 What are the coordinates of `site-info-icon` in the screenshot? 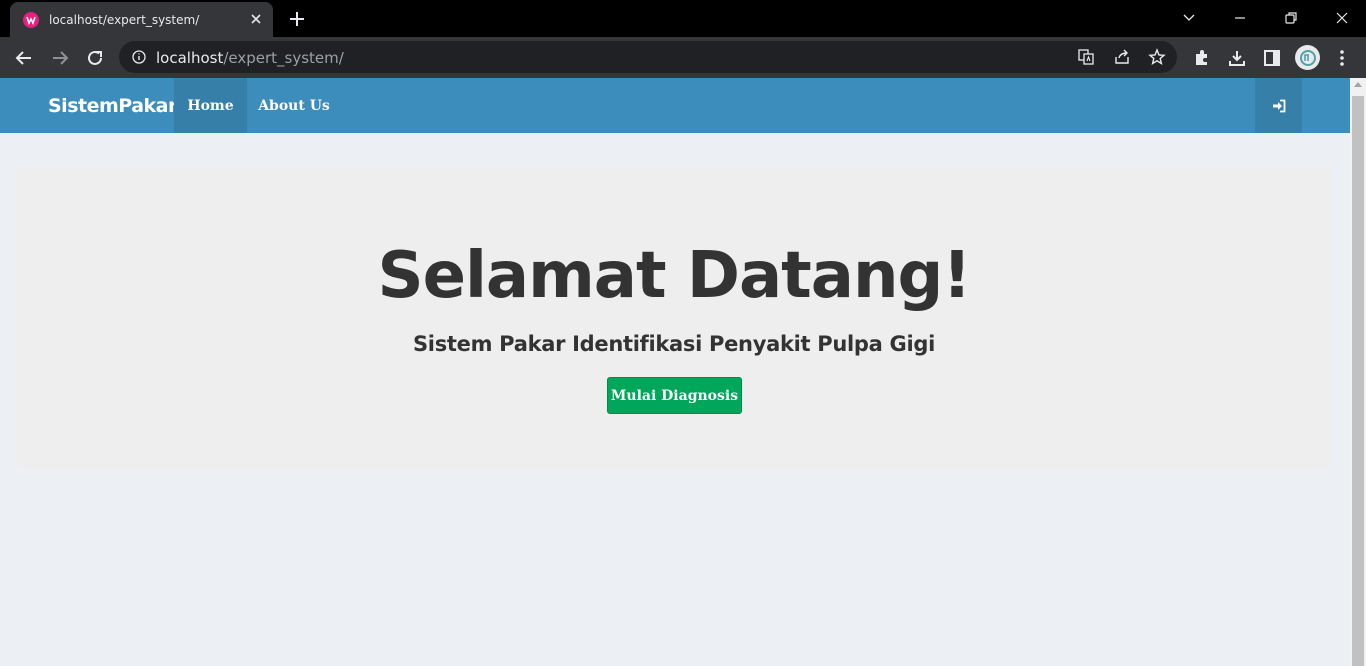 It's located at (139, 57).